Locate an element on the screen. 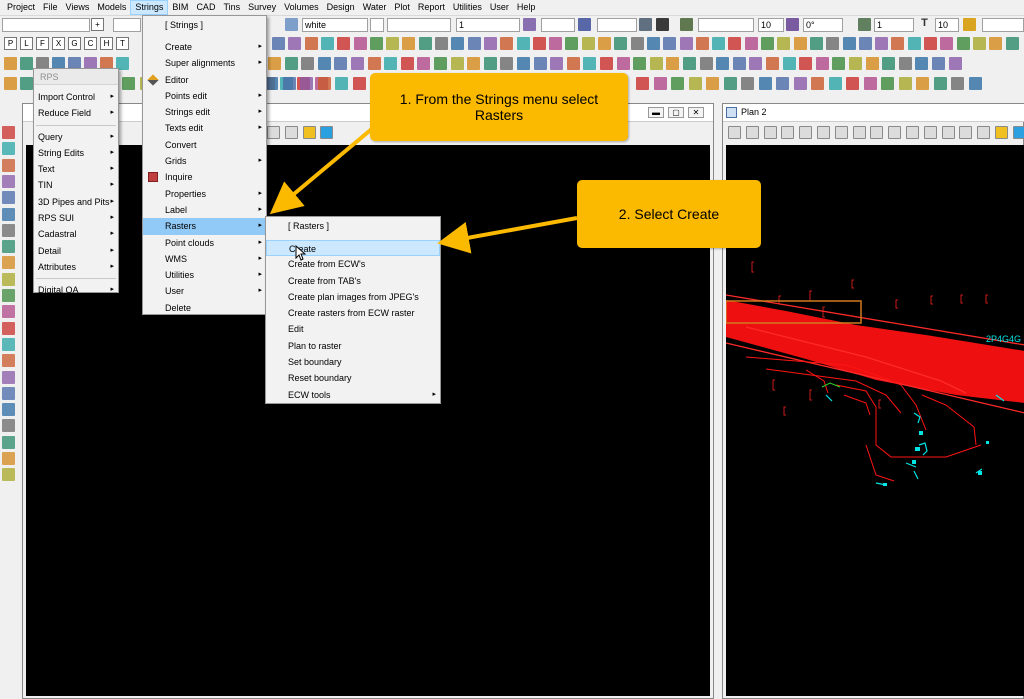 The width and height of the screenshot is (1024, 699). callout-step-1: 1. From the Strings menu select Rasters is located at coordinates (499, 107).